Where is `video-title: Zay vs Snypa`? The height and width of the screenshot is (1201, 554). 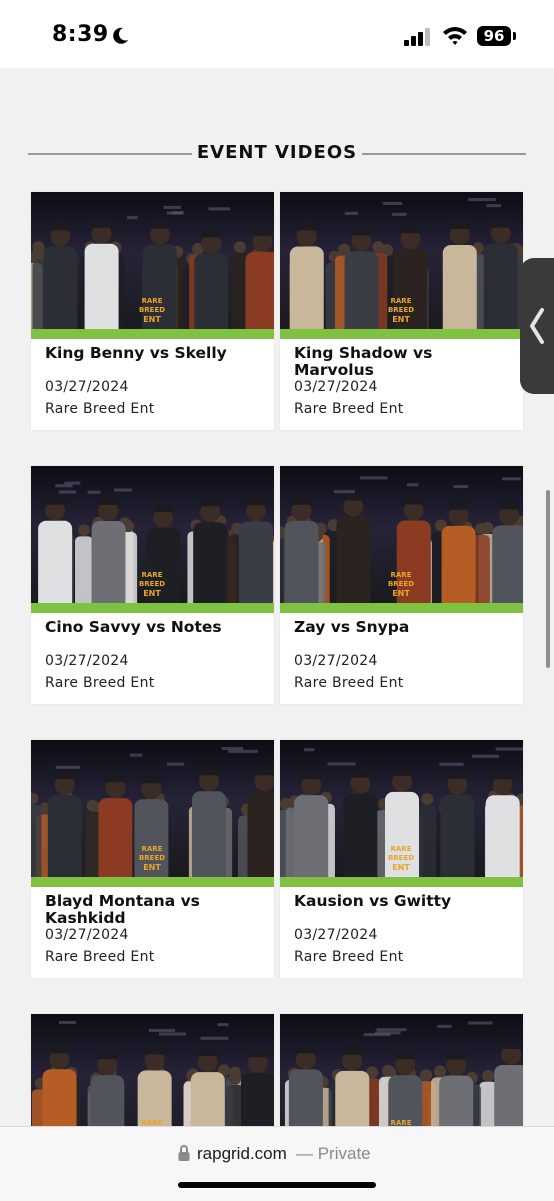
video-title: Zay vs Snypa is located at coordinates (404, 627).